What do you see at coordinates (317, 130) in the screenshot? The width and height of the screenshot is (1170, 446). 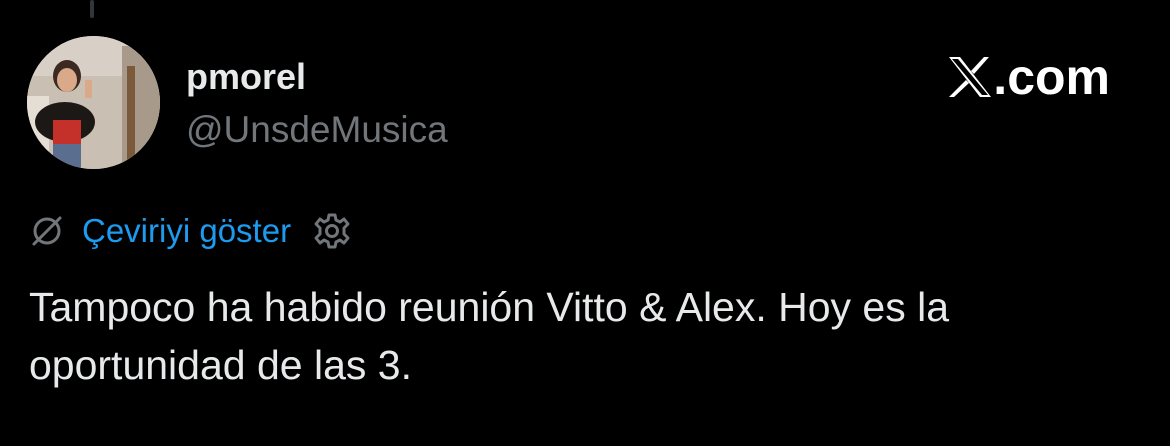 I see `author-handle: @UnsdeMusica` at bounding box center [317, 130].